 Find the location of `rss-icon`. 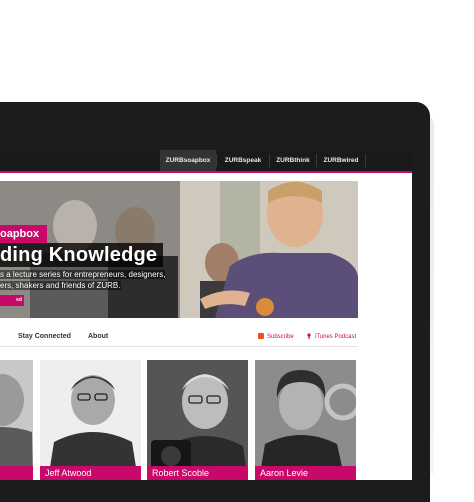

rss-icon is located at coordinates (261, 336).